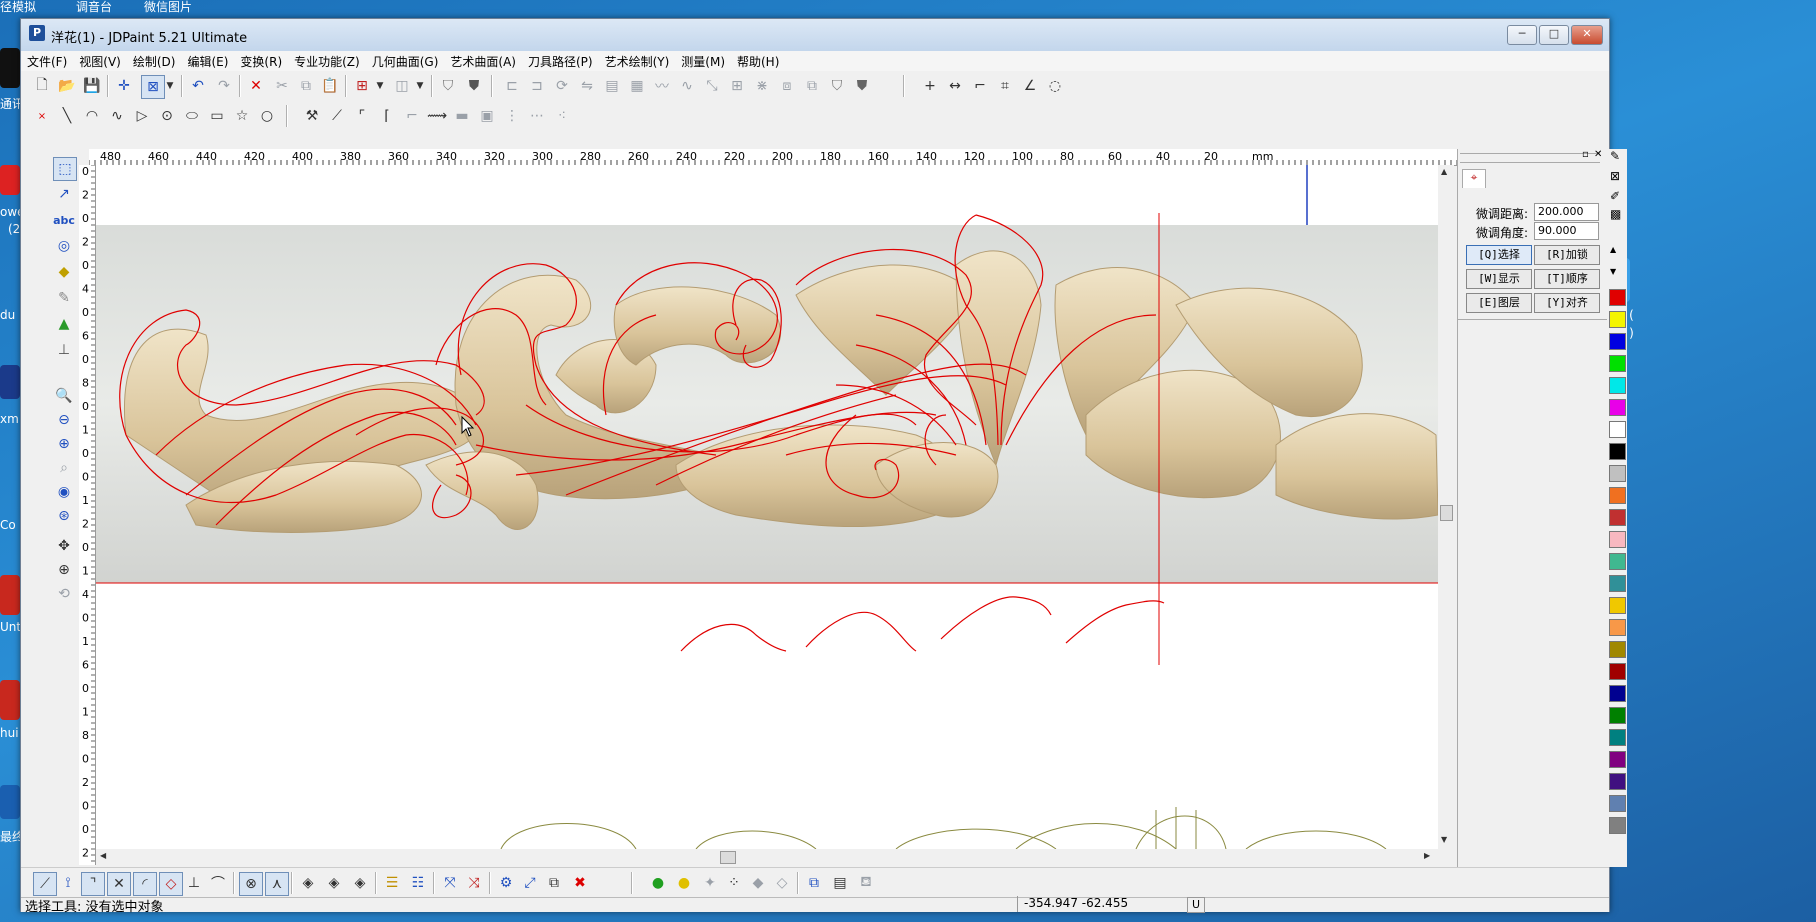 The height and width of the screenshot is (922, 1816). Describe the element at coordinates (9, 733) in the screenshot. I see `desktop-label-left: hui` at that location.